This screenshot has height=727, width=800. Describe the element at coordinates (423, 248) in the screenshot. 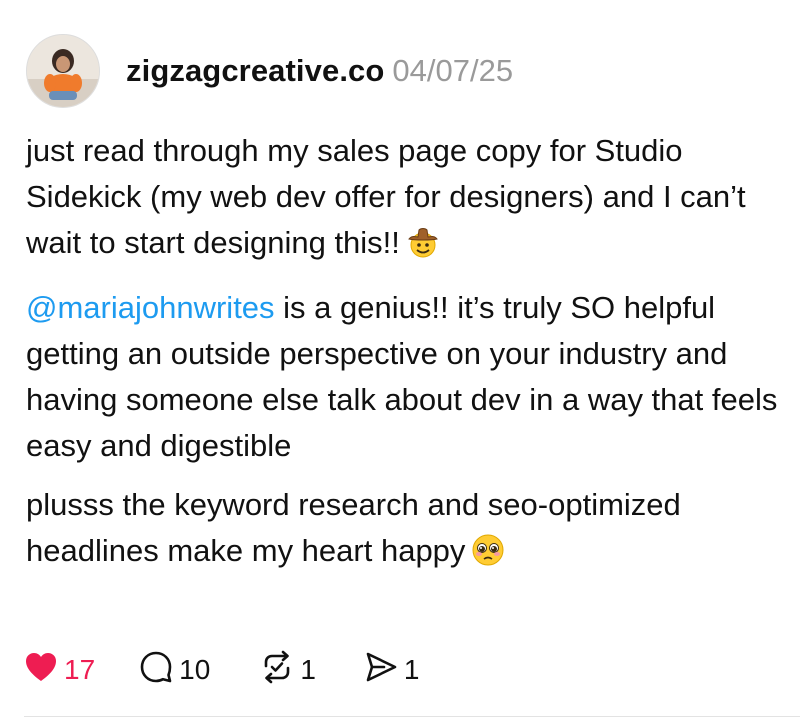

I see `cowboy-hat-face-icon` at that location.